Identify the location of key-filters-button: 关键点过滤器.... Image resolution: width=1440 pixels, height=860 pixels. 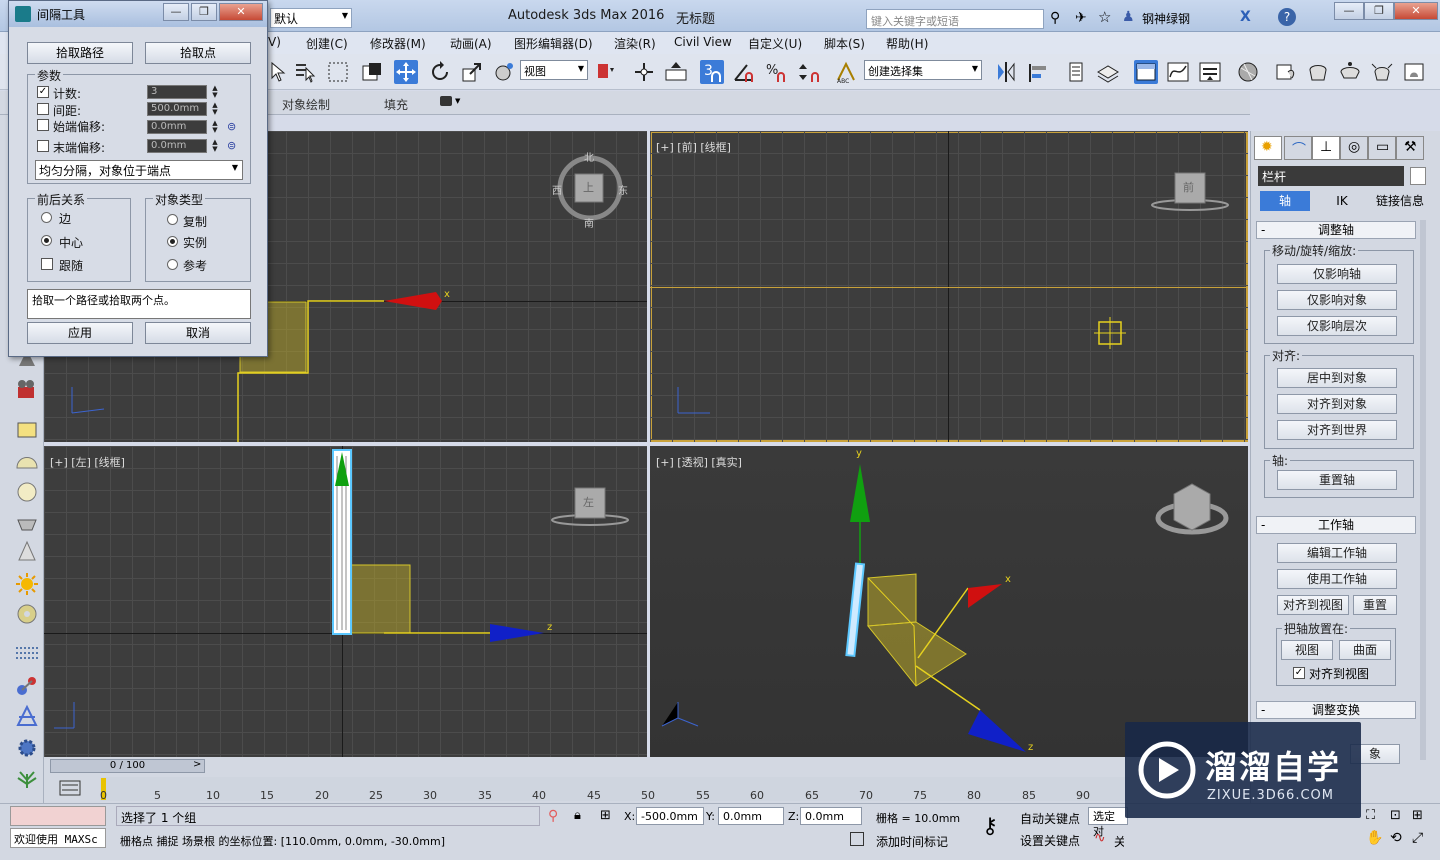
(1119, 841).